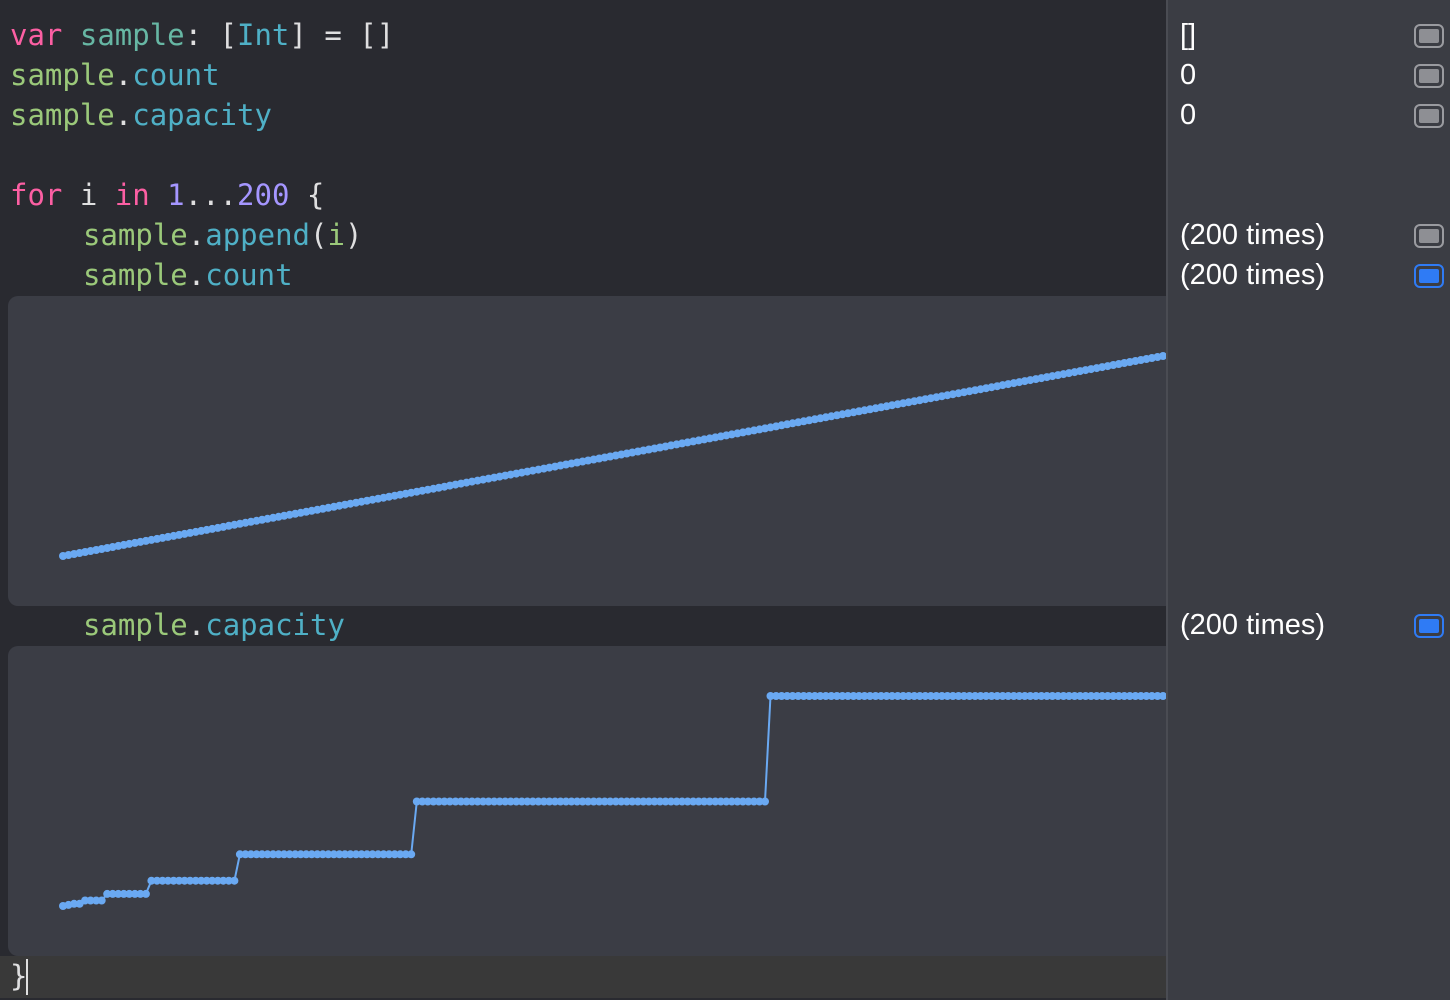 This screenshot has height=1000, width=1450. I want to click on code-line-count: sample.count, so click(188, 275).